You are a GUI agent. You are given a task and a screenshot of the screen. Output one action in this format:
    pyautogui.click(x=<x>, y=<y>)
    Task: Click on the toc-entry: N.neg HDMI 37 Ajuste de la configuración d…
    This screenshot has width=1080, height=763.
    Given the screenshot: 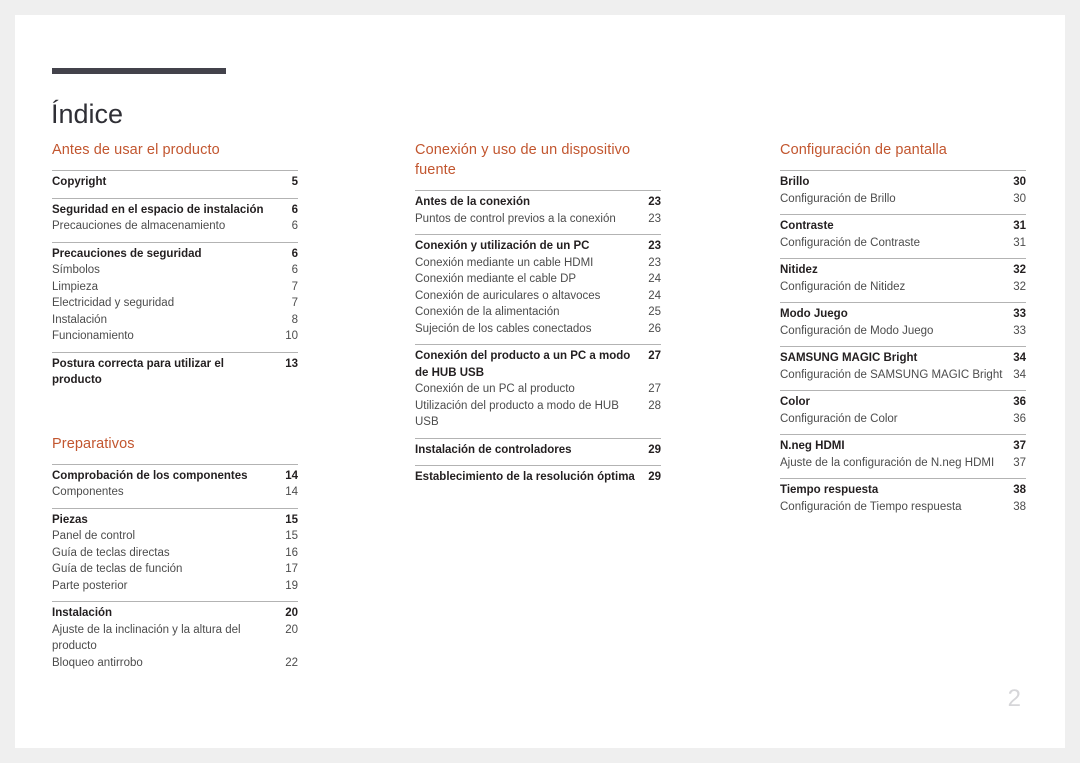 What is the action you would take?
    pyautogui.click(x=903, y=456)
    